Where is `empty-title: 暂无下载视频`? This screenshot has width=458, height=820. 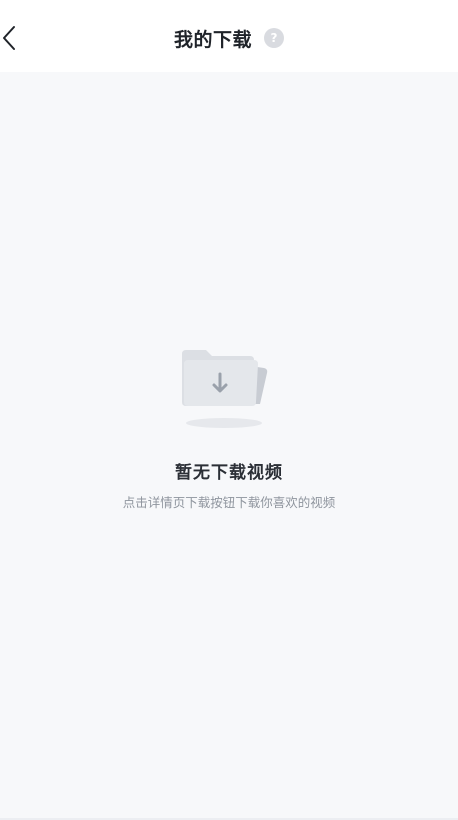 empty-title: 暂无下载视频 is located at coordinates (229, 473).